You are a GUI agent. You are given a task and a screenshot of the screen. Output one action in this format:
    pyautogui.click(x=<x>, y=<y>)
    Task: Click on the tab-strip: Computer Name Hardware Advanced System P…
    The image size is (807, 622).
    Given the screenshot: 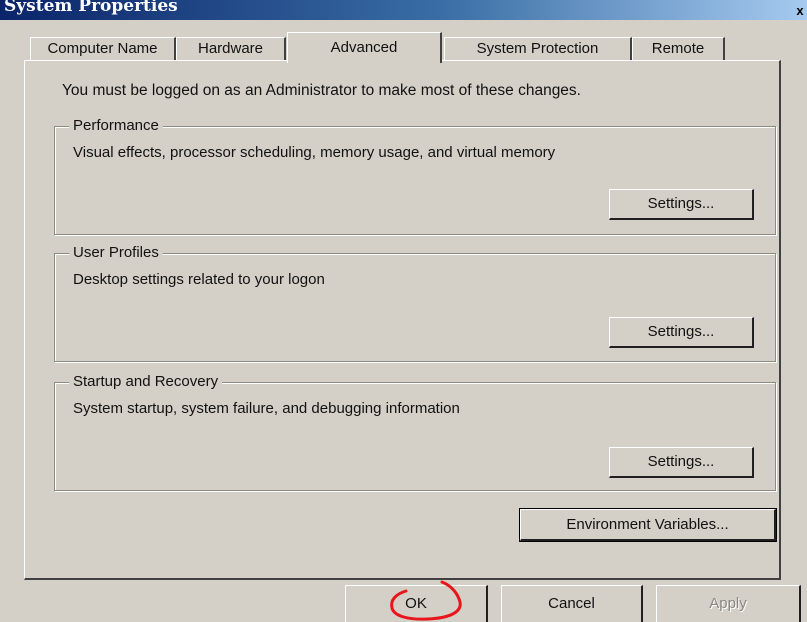 What is the action you would take?
    pyautogui.click(x=400, y=47)
    